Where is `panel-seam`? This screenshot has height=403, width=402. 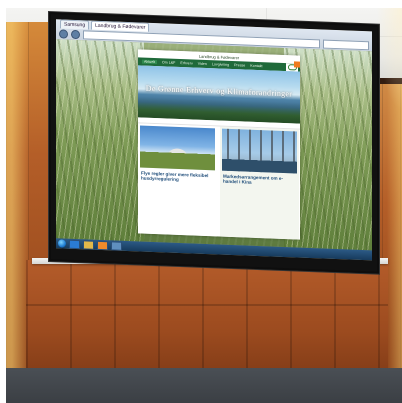
panel-seam is located at coordinates (207, 305).